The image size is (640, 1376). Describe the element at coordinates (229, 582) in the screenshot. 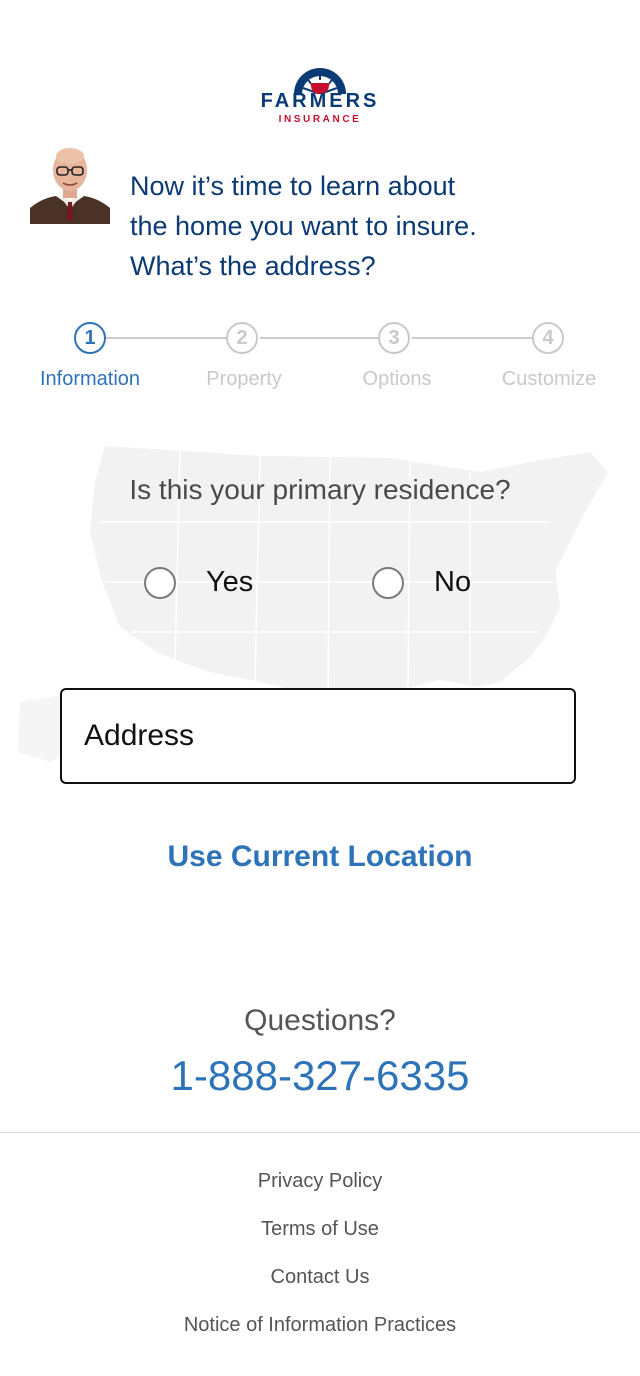

I see `radio-yes-label: Yes` at that location.